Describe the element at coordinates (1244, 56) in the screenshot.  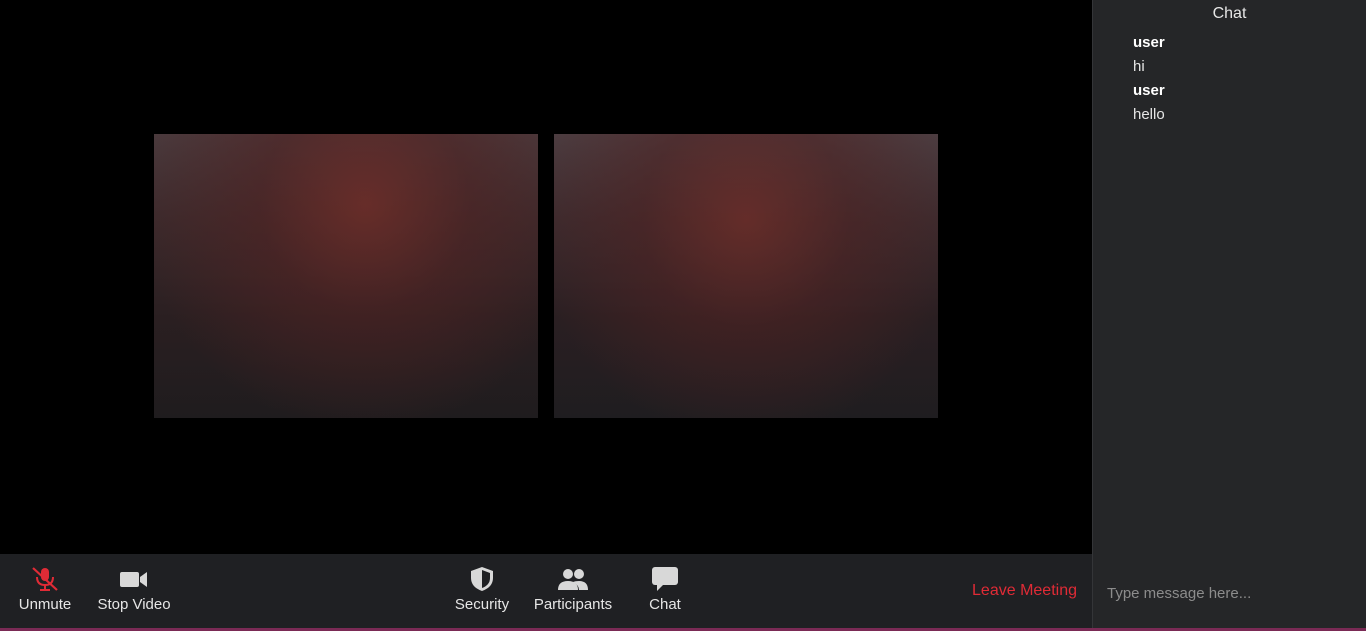
I see `chat-message: user hi` at that location.